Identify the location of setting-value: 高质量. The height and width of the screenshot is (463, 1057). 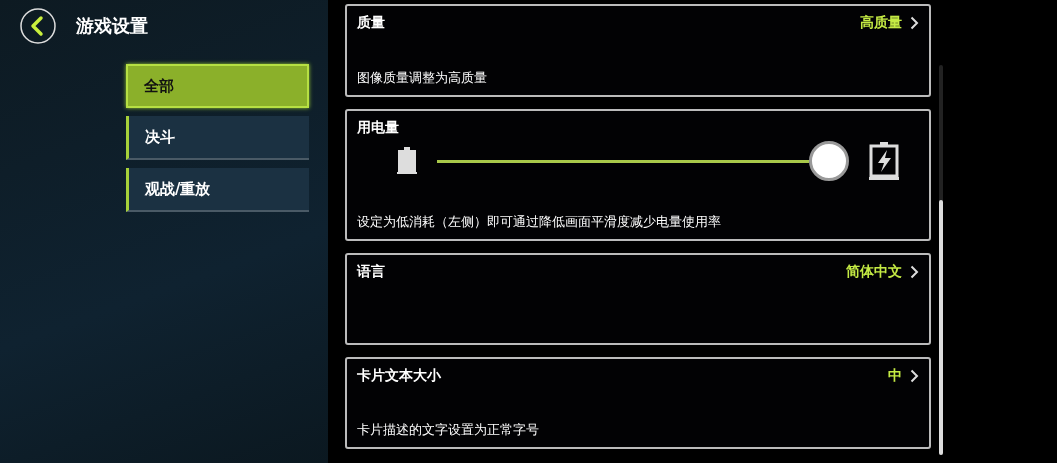
(881, 23).